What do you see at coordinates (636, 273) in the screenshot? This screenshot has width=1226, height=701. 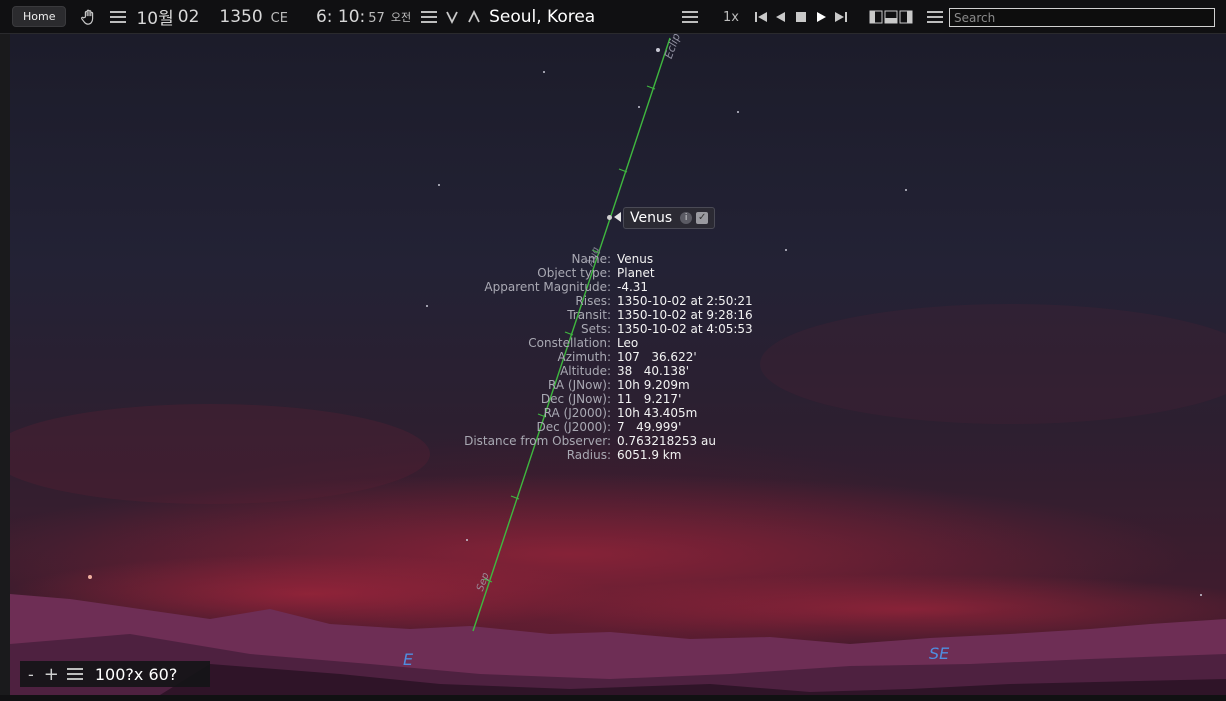 I see `info-value: Planet` at bounding box center [636, 273].